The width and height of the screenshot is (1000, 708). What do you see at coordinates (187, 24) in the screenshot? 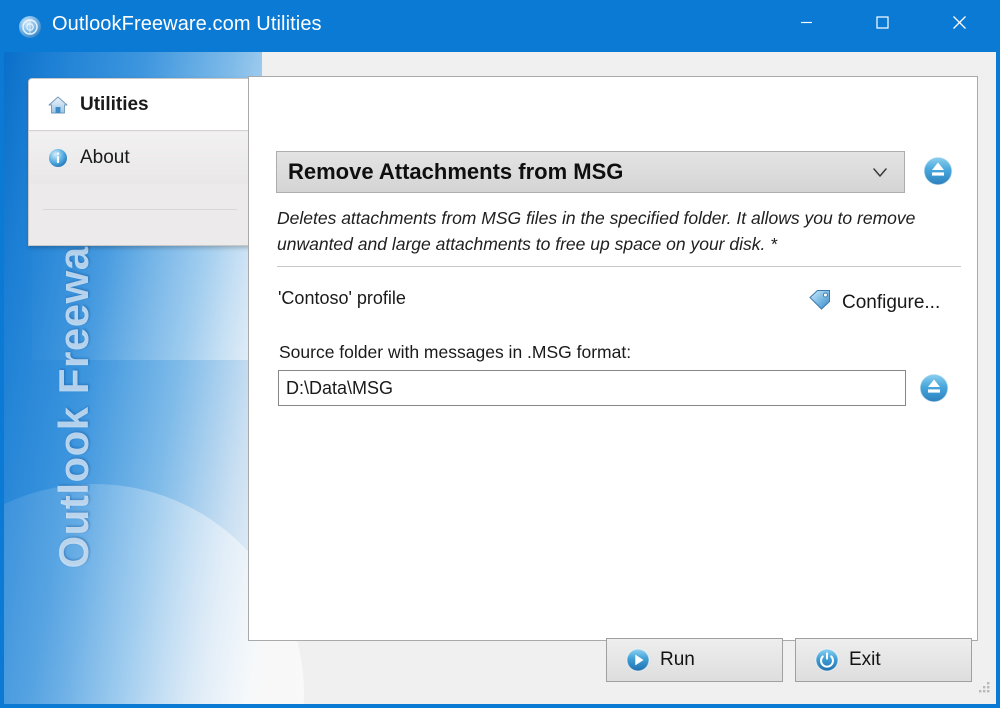
I see `window-title: OutlookFreeware.com Utilities` at bounding box center [187, 24].